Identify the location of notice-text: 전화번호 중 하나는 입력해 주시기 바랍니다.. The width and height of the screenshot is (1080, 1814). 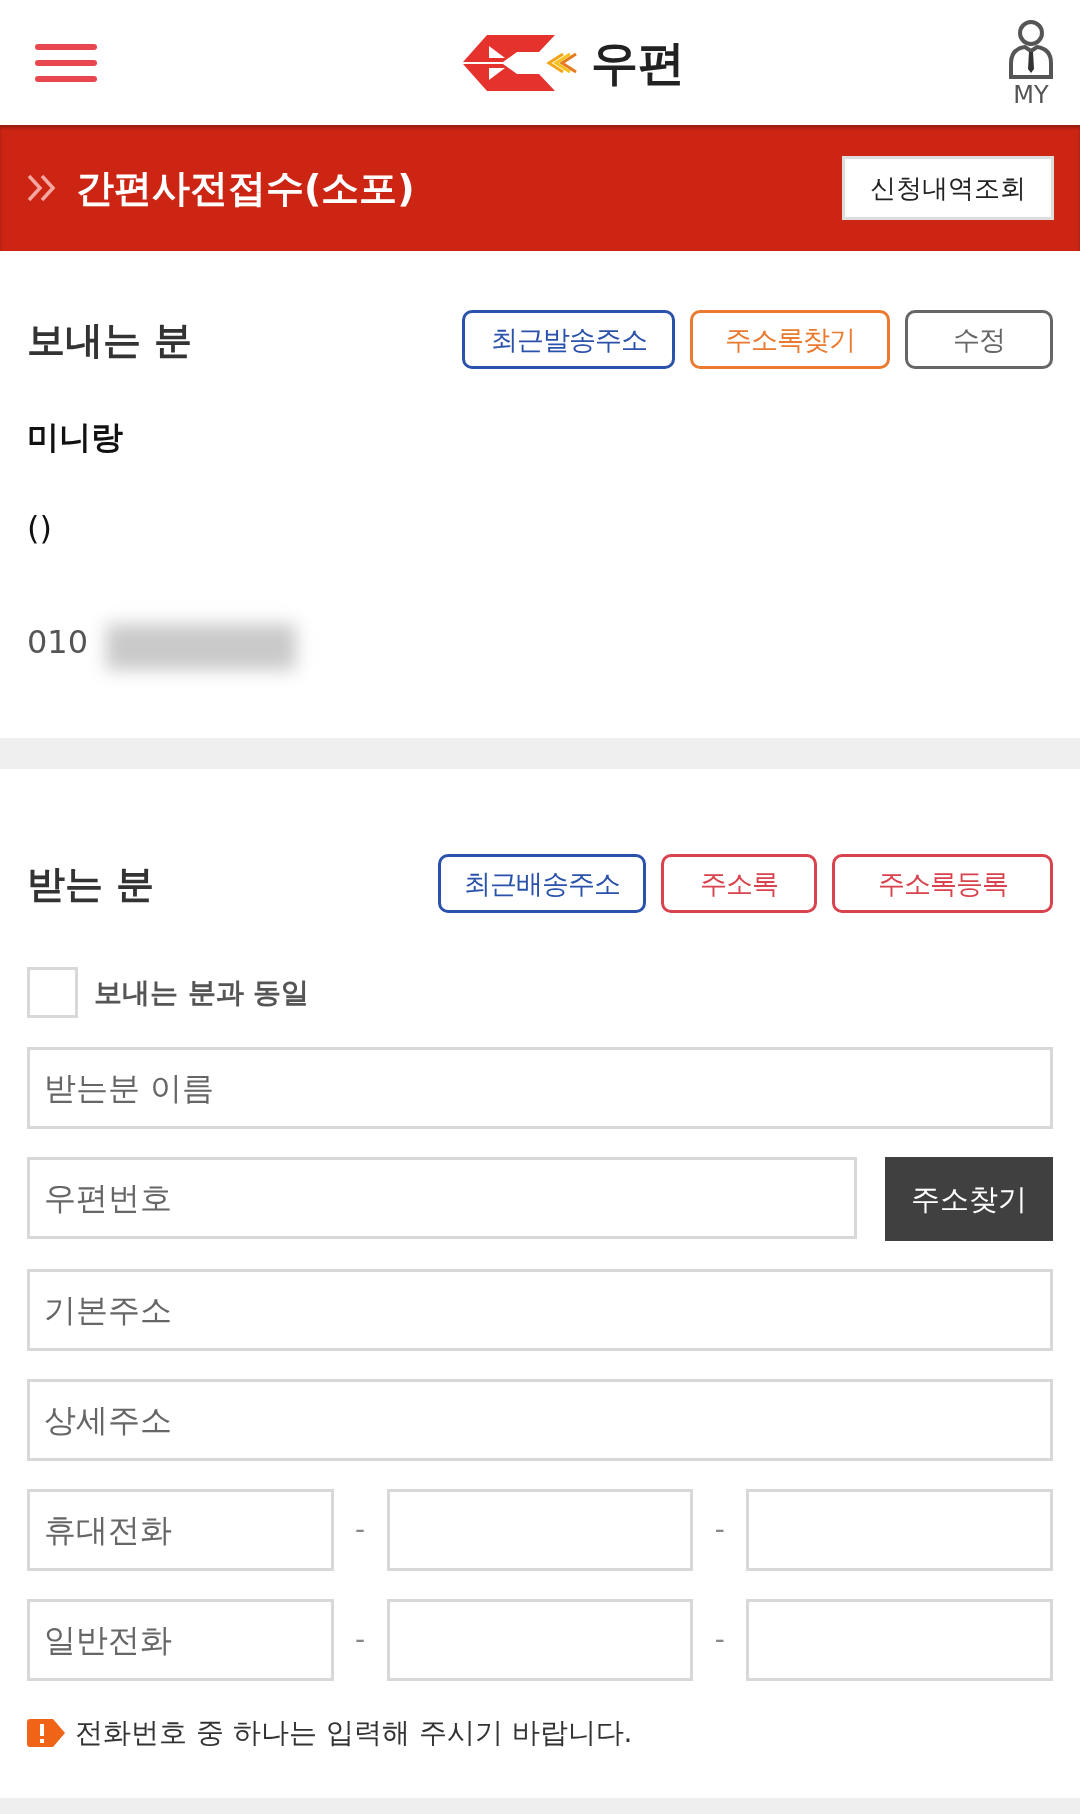
(354, 1733).